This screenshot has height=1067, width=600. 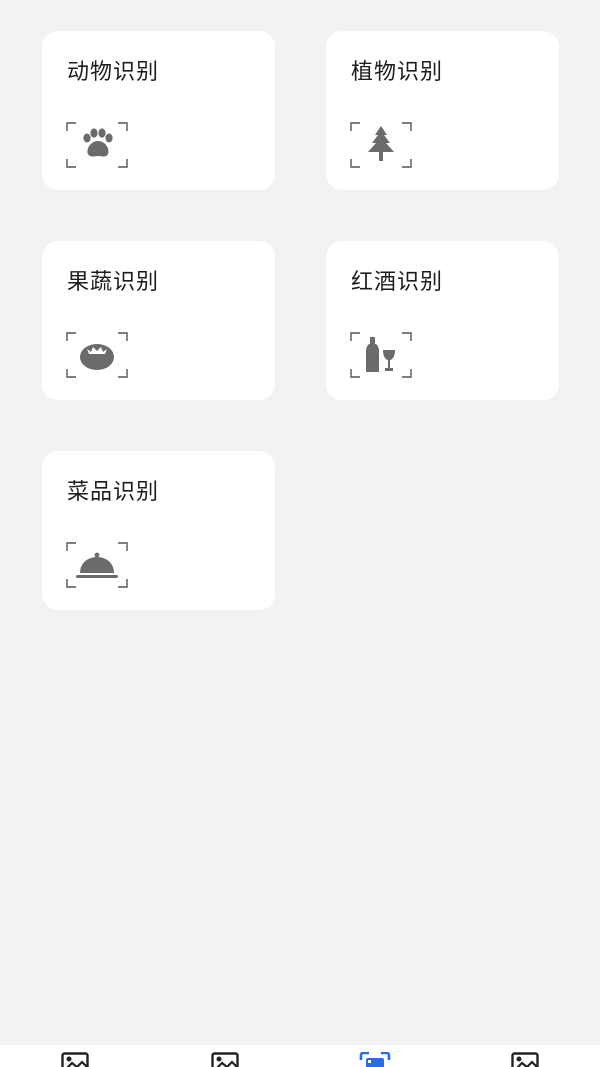 I want to click on card-title: 菜品识别, so click(x=113, y=492).